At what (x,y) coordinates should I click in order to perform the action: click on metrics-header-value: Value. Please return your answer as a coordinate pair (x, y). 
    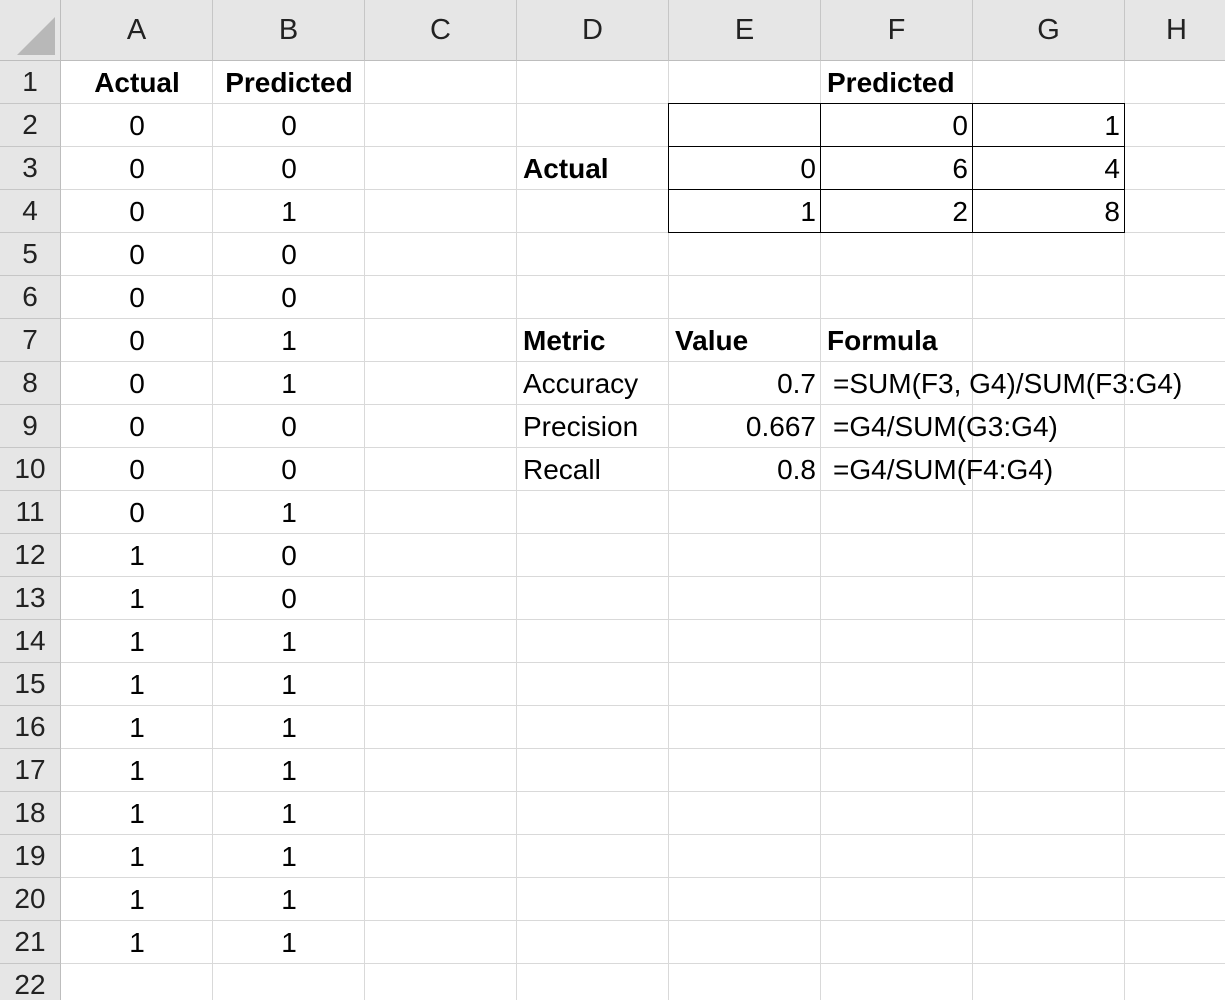
    Looking at the image, I should click on (745, 340).